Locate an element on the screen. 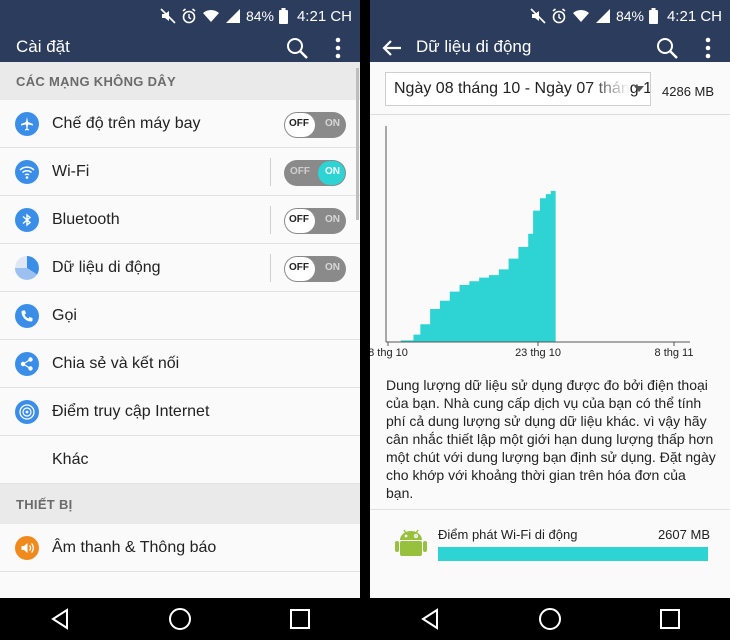 This screenshot has width=730, height=640. settings-item-hotspot: Điểm truy cập Internet is located at coordinates (180, 412).